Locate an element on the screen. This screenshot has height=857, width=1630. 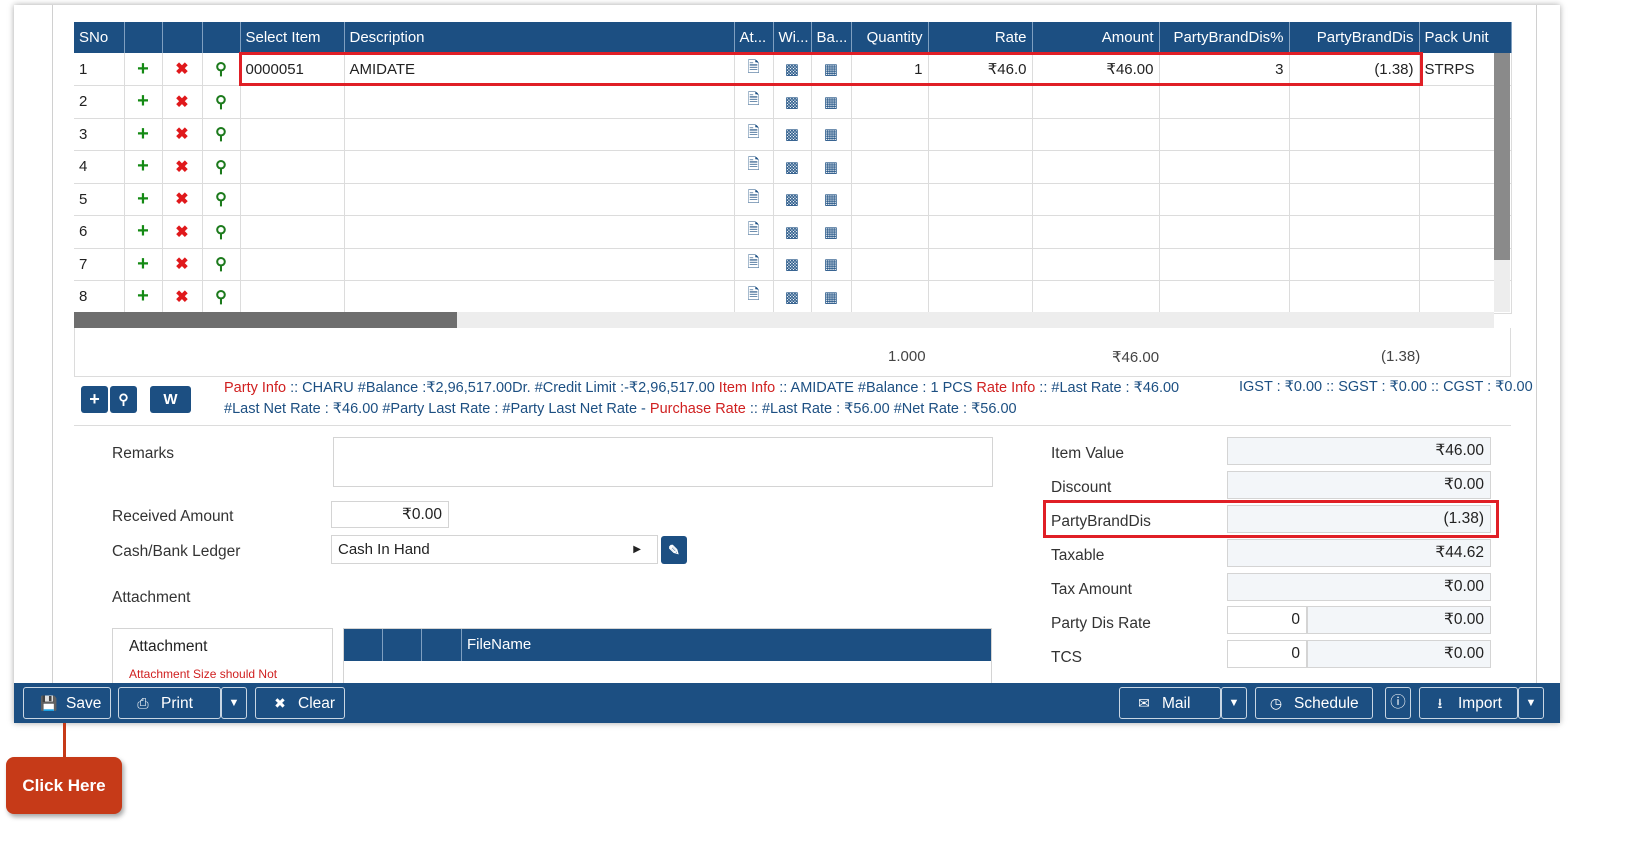
grid-horizontal-scrollbar is located at coordinates (784, 320).